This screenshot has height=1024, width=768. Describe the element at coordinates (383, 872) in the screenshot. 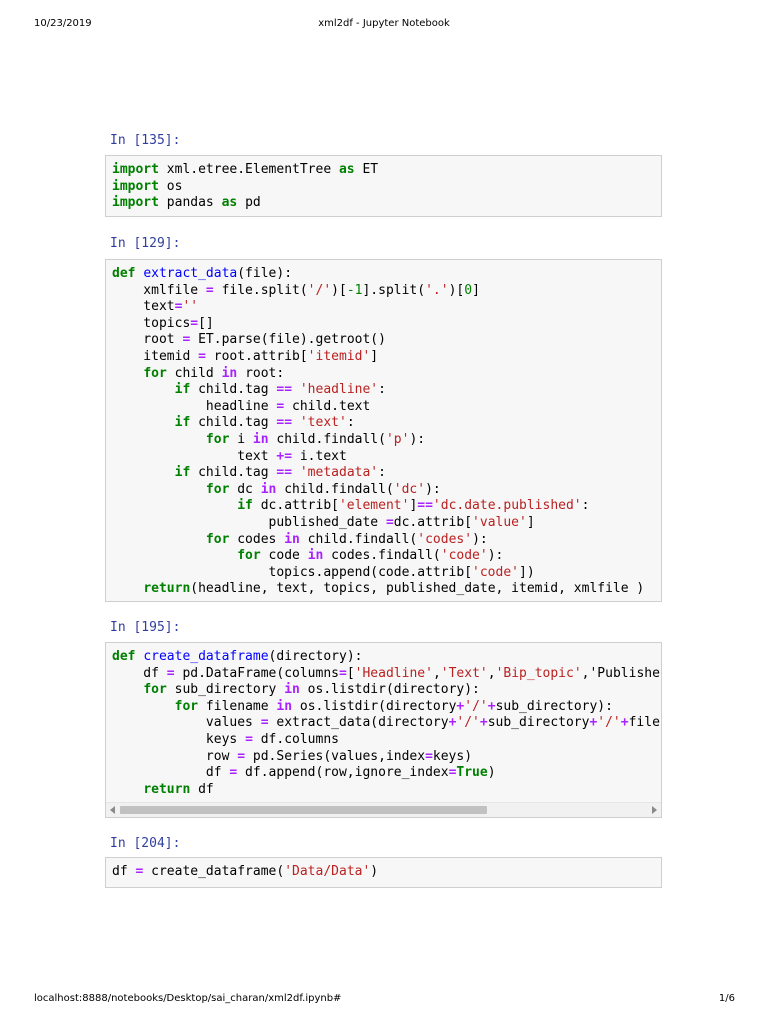

I see `code-cell-run-dataframe: df = create_dataframe('Data/Data')` at that location.